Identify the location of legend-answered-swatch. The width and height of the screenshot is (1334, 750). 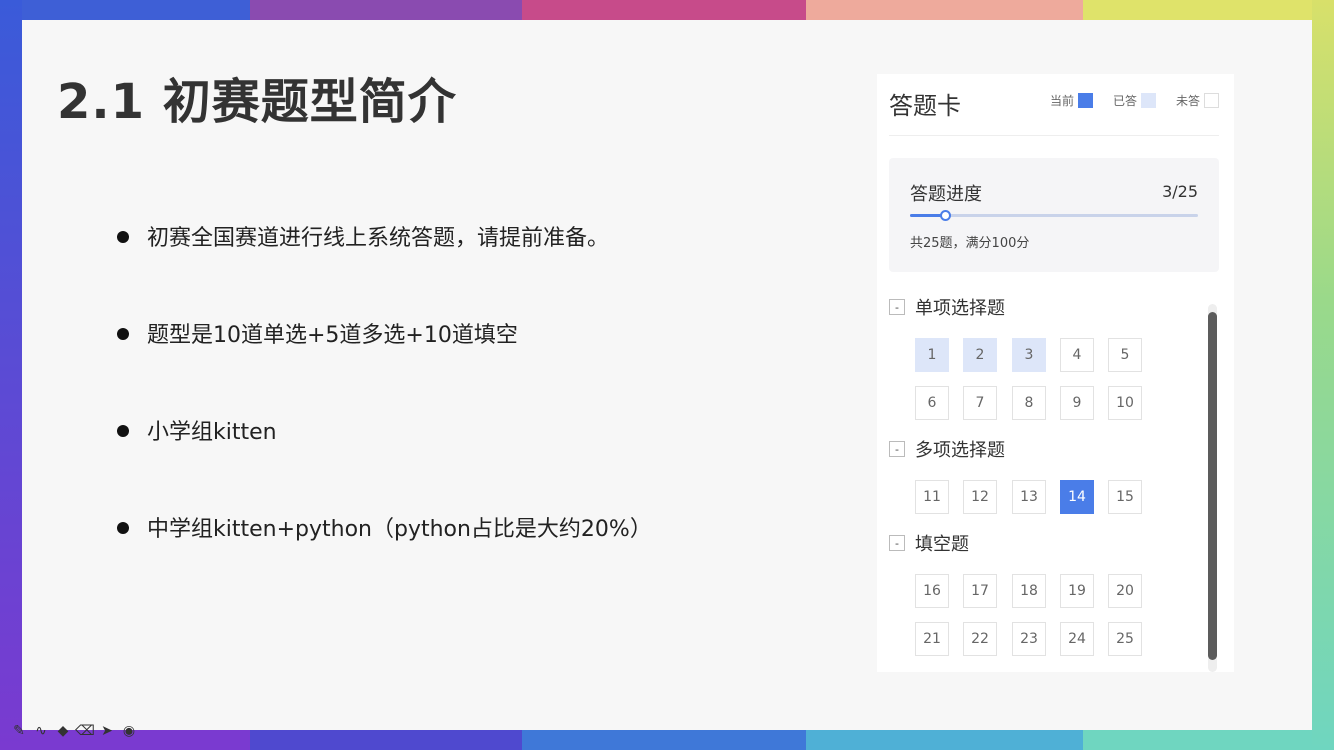
(1148, 100).